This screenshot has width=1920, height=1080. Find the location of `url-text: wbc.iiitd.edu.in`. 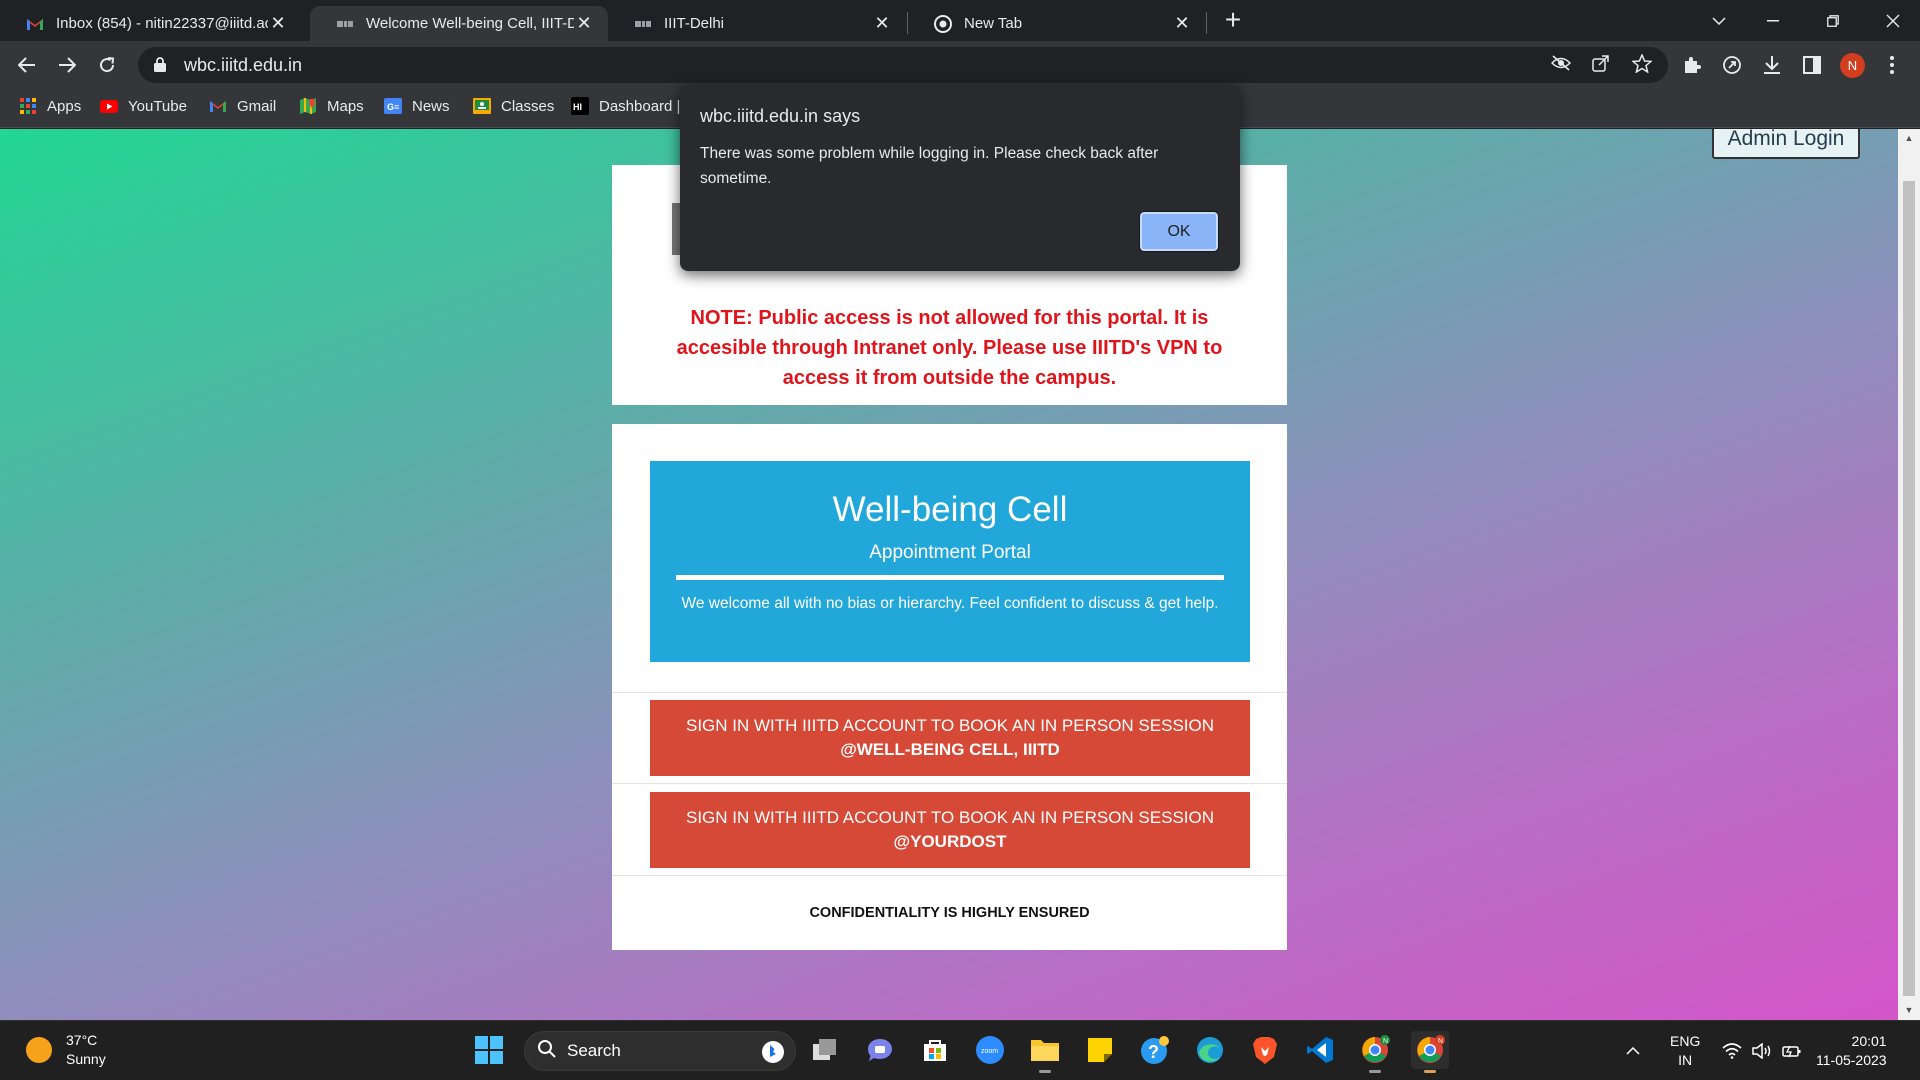

url-text: wbc.iiitd.edu.in is located at coordinates (243, 64).